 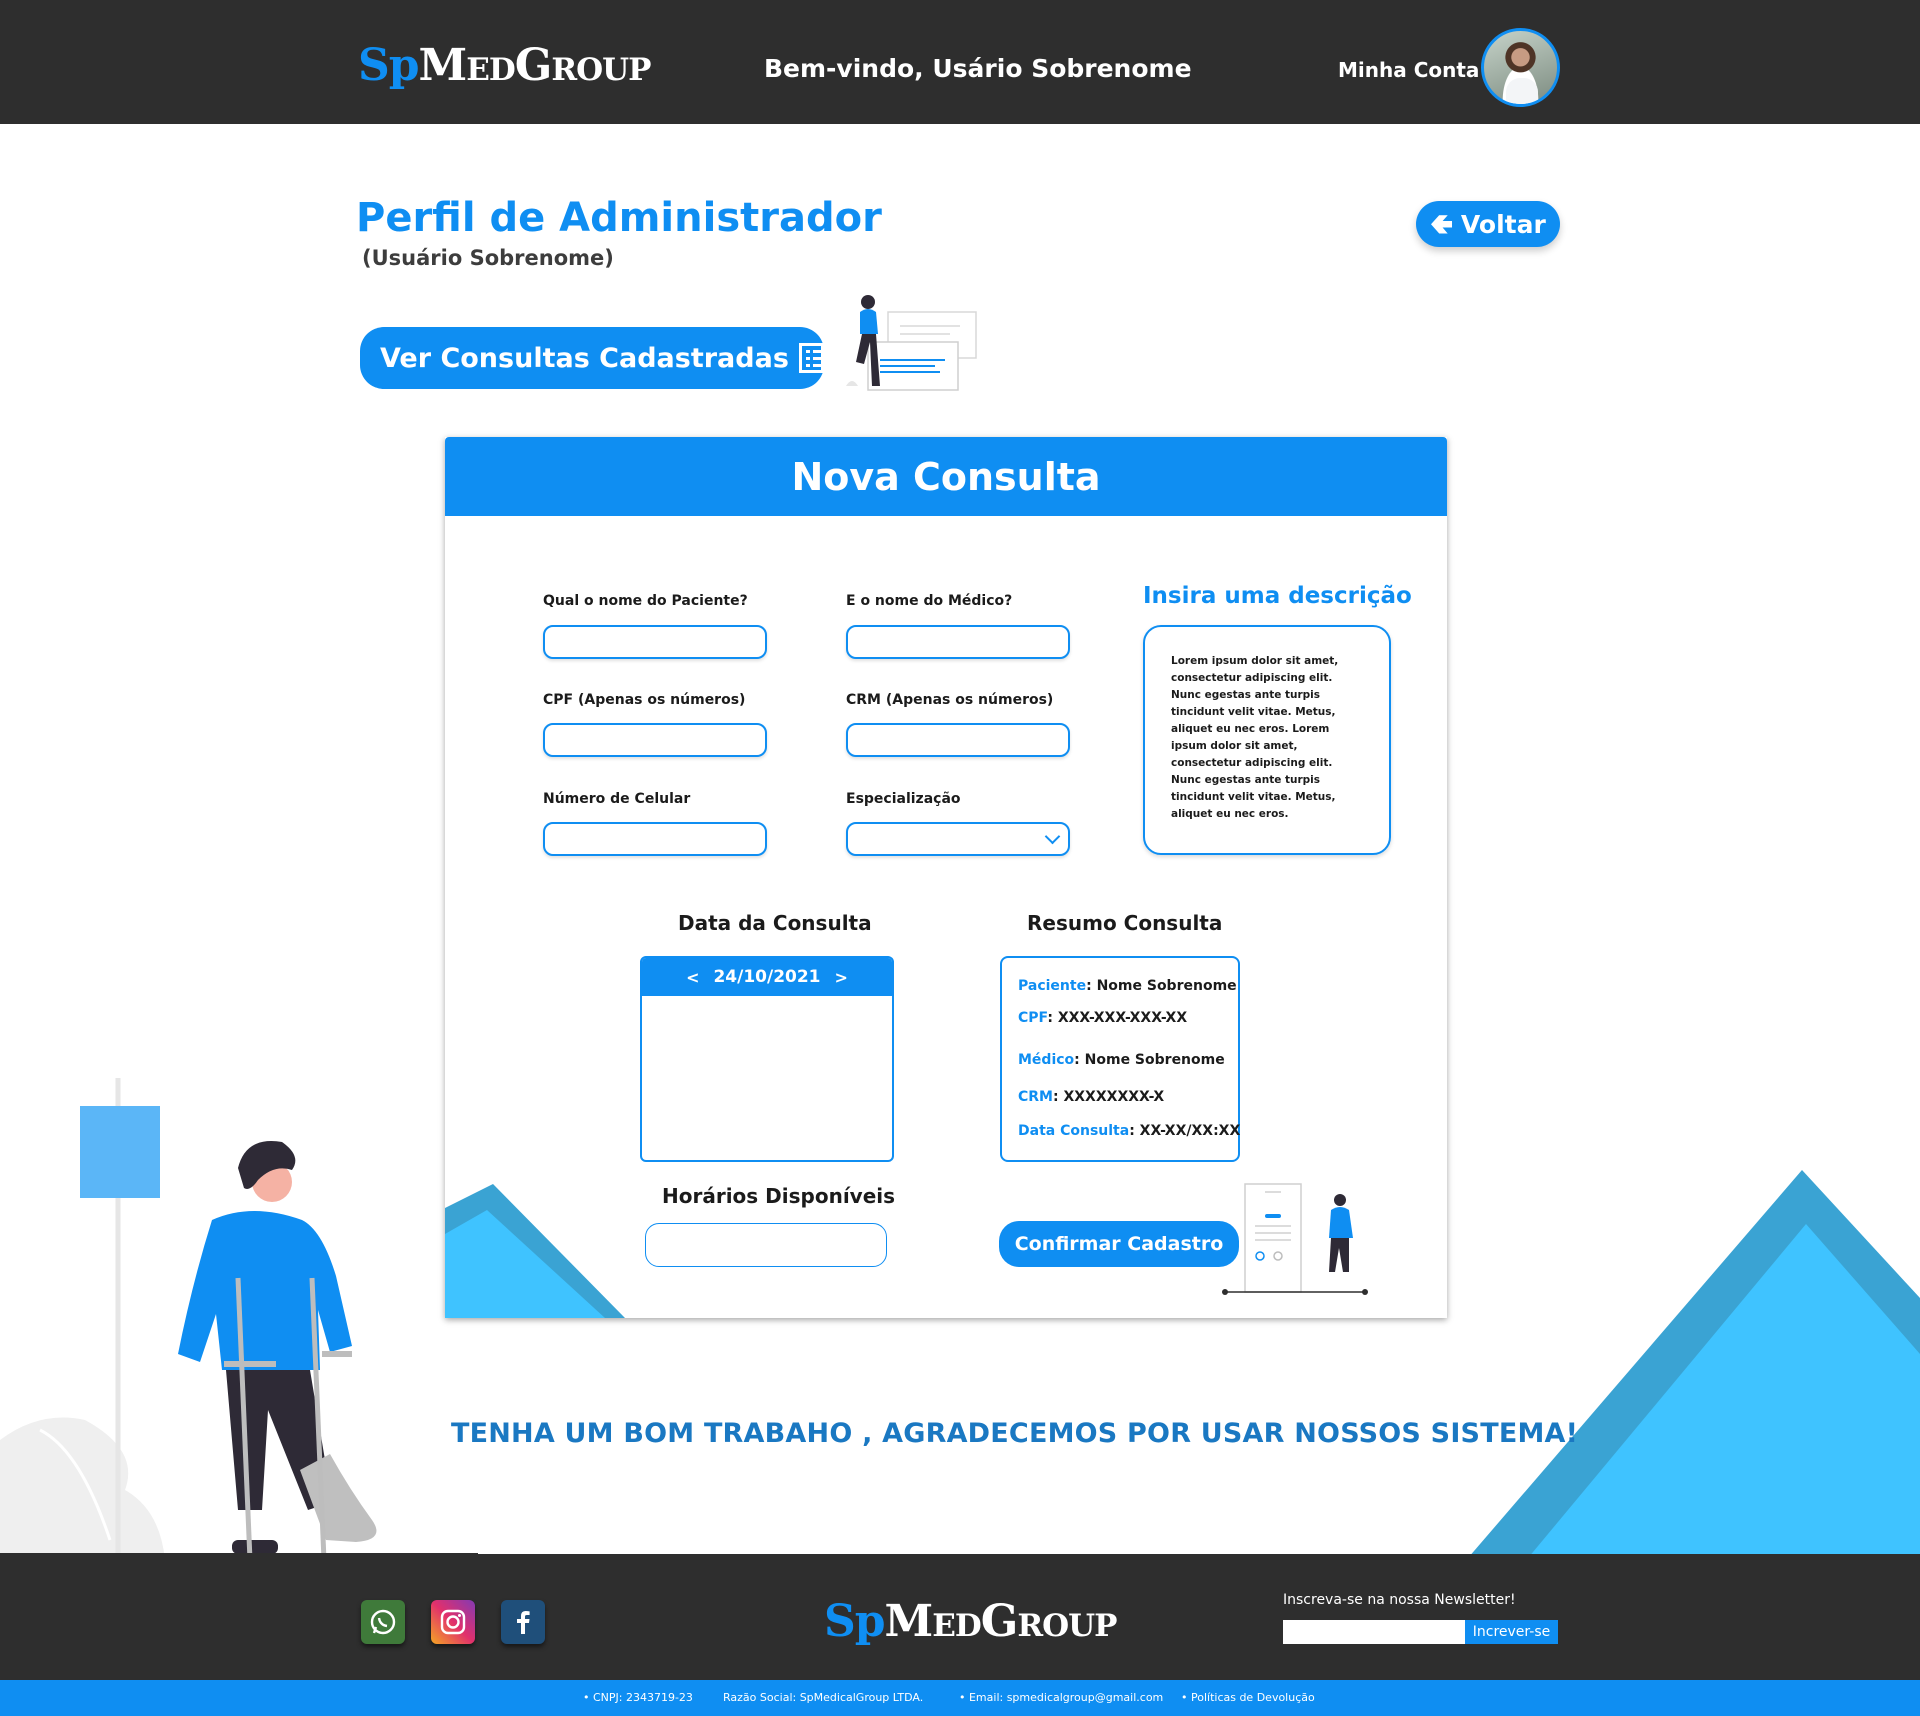 What do you see at coordinates (1399, 1600) in the screenshot?
I see `newsletter-label: Inscreva-se na nossa Newsletter!` at bounding box center [1399, 1600].